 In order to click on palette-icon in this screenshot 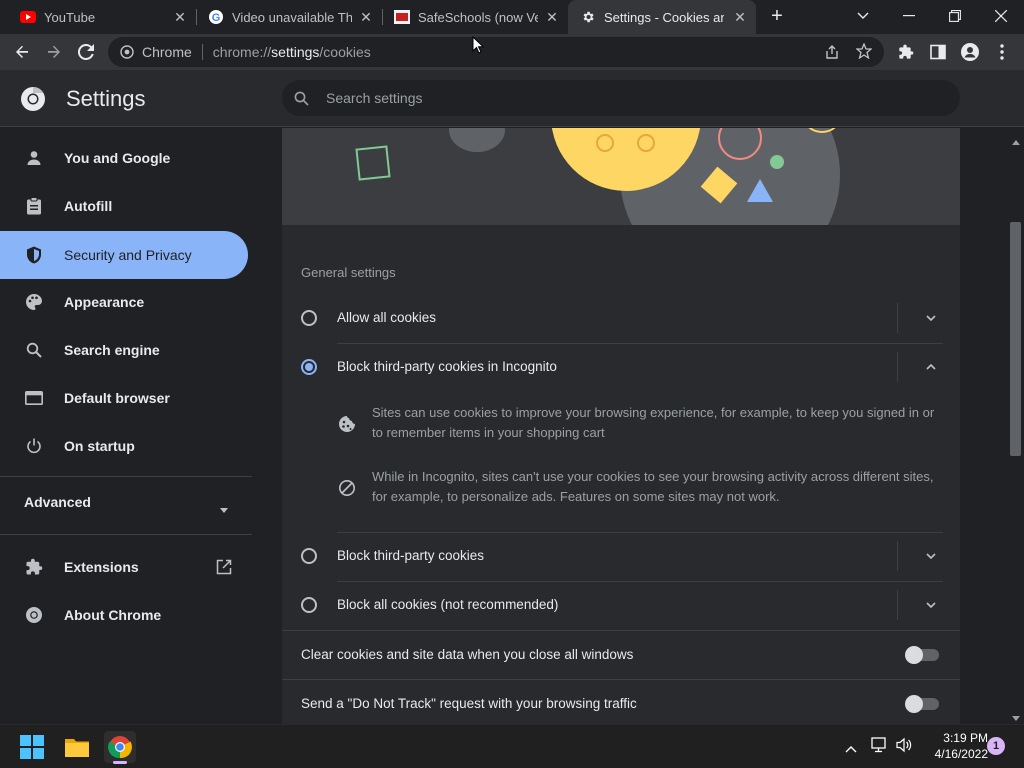, I will do `click(34, 302)`.